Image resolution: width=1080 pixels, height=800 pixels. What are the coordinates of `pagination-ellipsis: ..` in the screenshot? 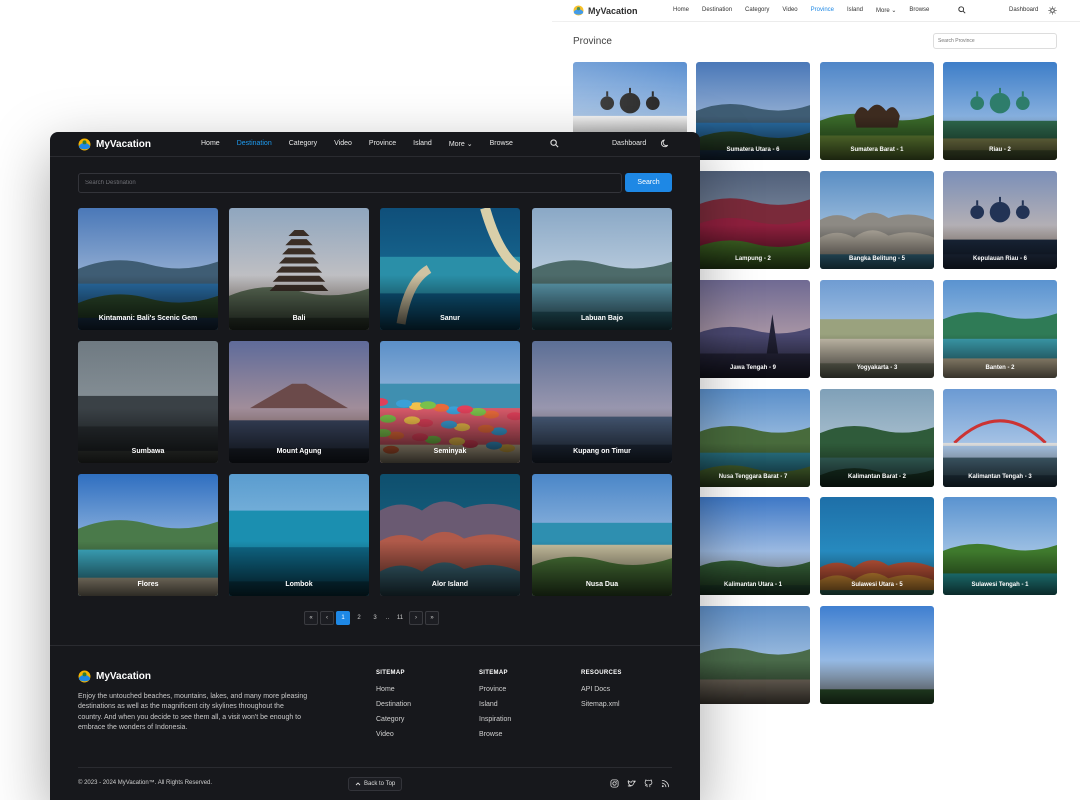 It's located at (387, 618).